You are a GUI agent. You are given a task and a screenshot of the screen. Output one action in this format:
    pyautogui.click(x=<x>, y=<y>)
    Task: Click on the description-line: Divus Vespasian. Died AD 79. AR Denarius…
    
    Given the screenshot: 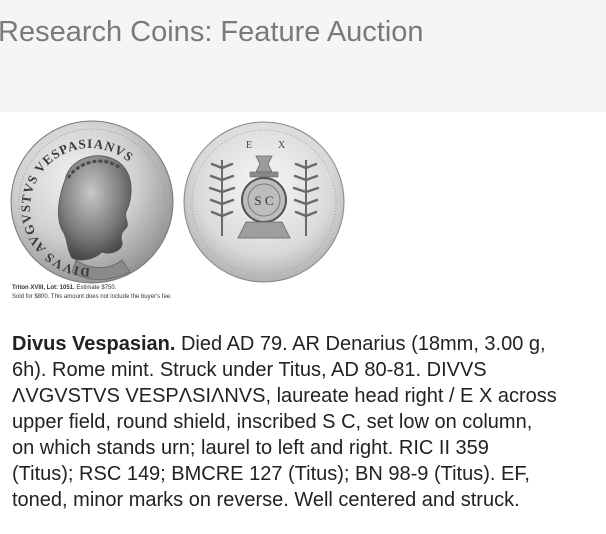 What is the action you would take?
    pyautogui.click(x=309, y=344)
    